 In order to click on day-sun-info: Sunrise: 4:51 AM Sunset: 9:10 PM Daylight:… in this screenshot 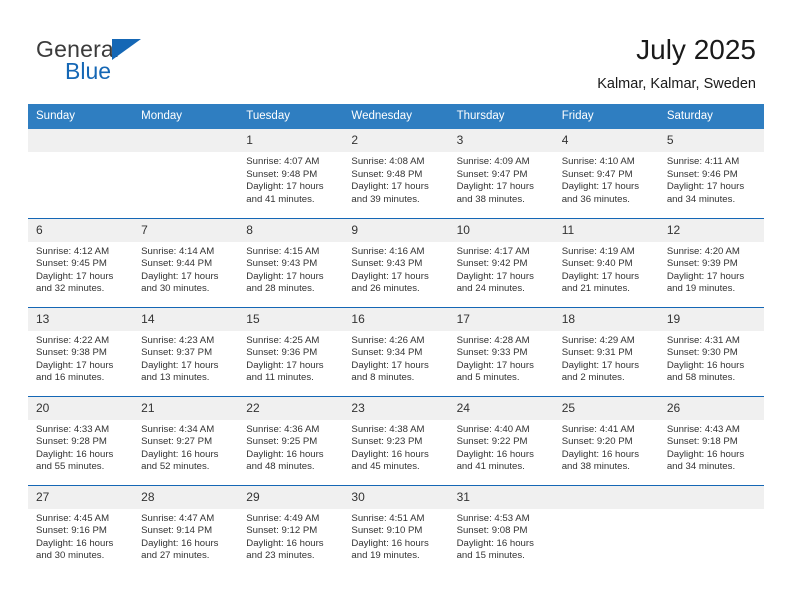, I will do `click(395, 536)`.